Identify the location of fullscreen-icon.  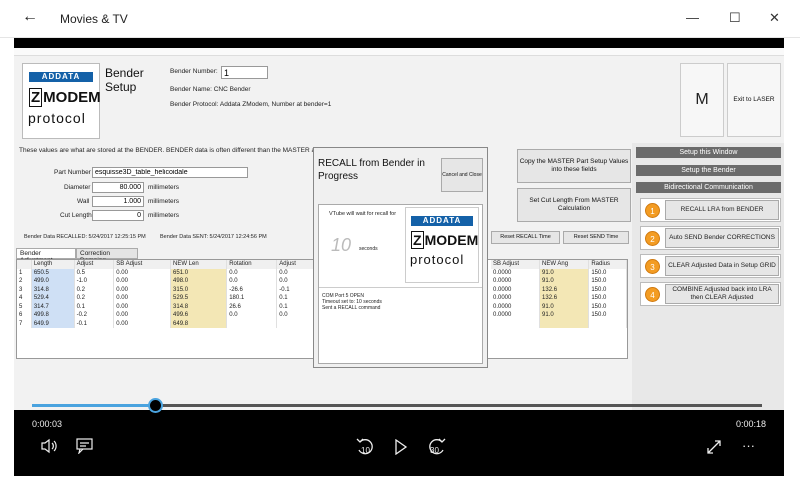
(714, 447).